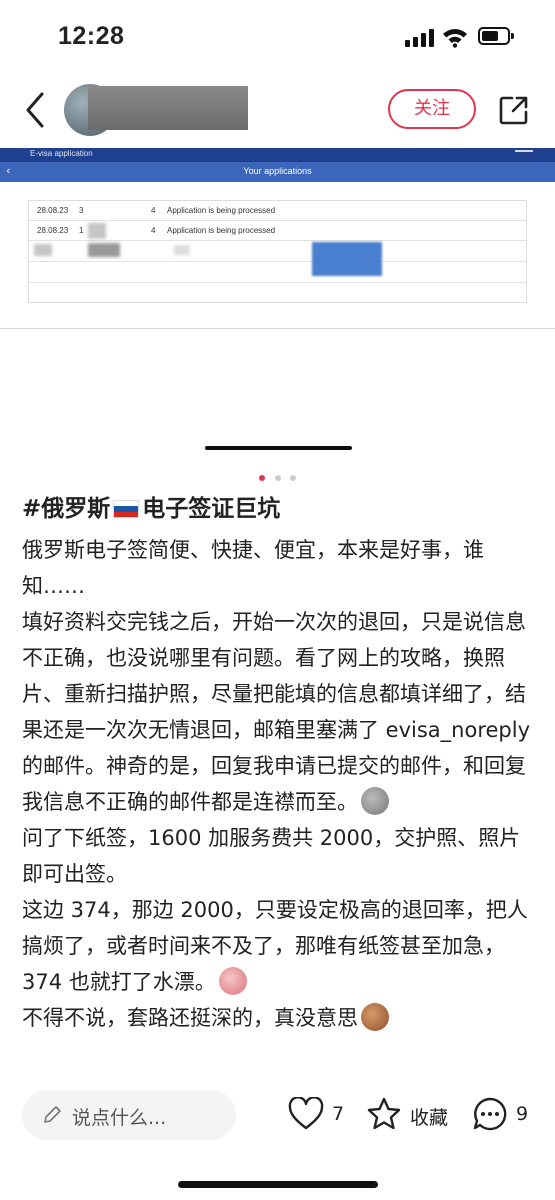 This screenshot has width=555, height=1200. Describe the element at coordinates (277, 272) in the screenshot. I see `table-row` at that location.